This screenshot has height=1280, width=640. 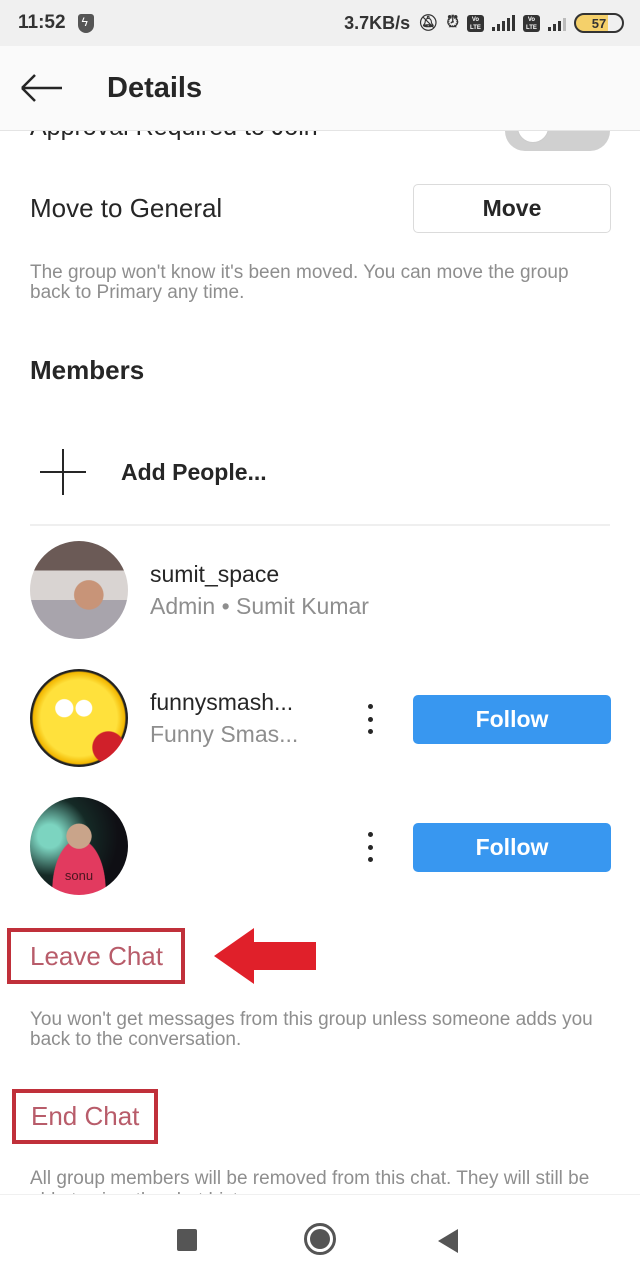 I want to click on home-icon, so click(x=320, y=1239).